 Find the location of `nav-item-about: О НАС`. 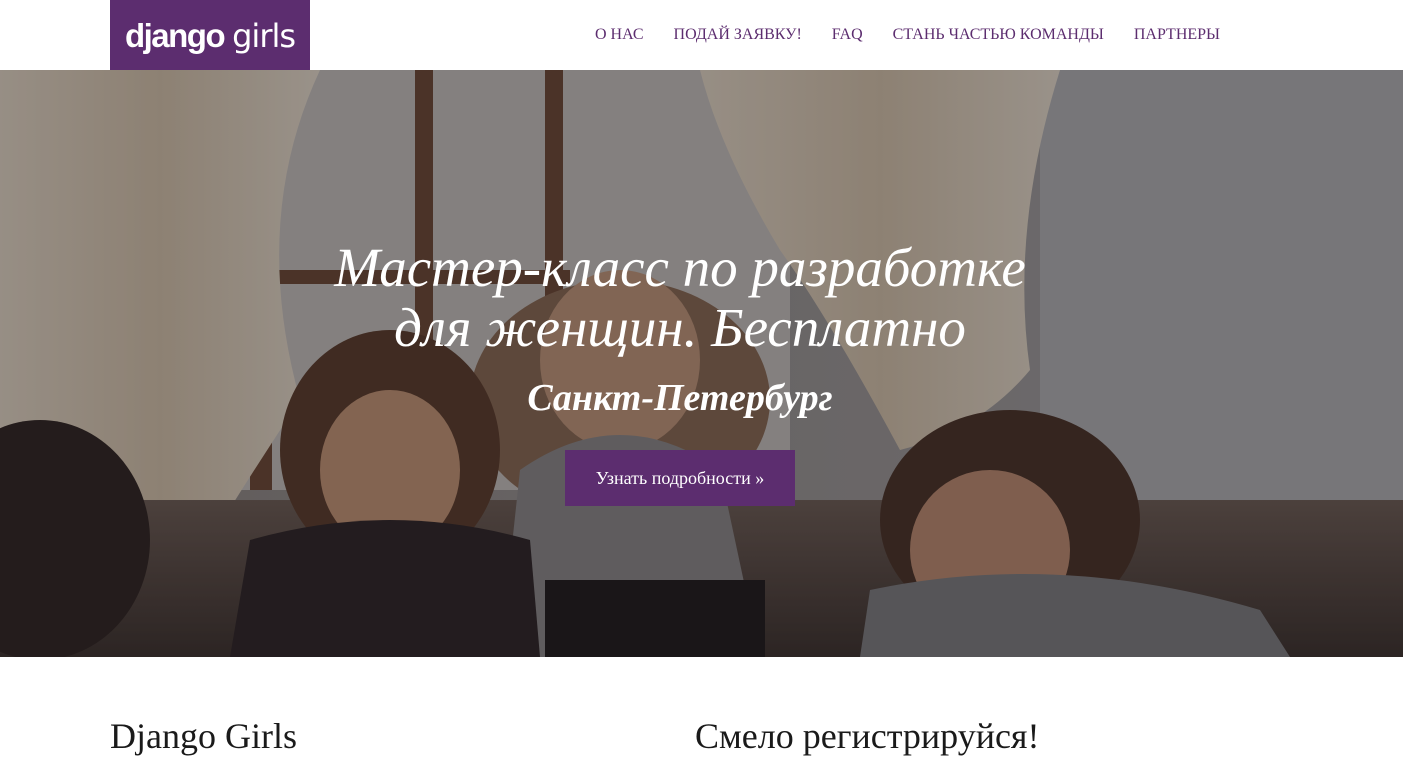

nav-item-about: О НАС is located at coordinates (619, 35).